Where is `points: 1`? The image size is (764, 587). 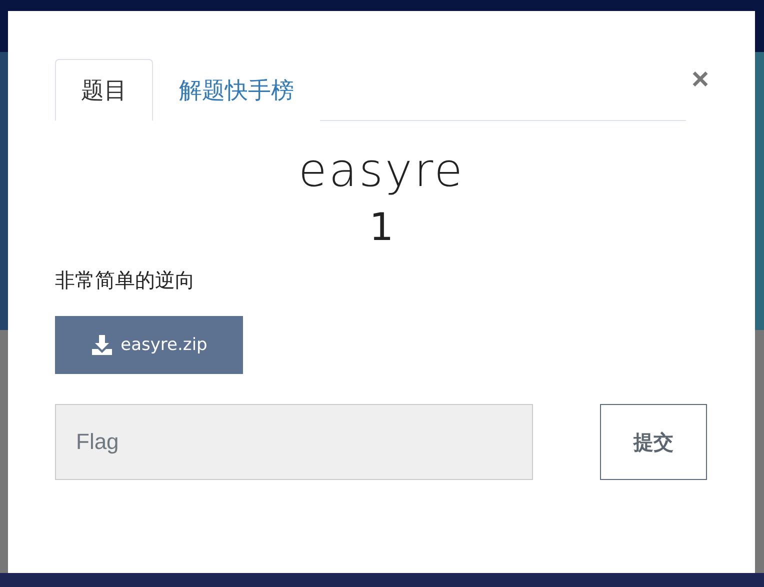
points: 1 is located at coordinates (381, 227).